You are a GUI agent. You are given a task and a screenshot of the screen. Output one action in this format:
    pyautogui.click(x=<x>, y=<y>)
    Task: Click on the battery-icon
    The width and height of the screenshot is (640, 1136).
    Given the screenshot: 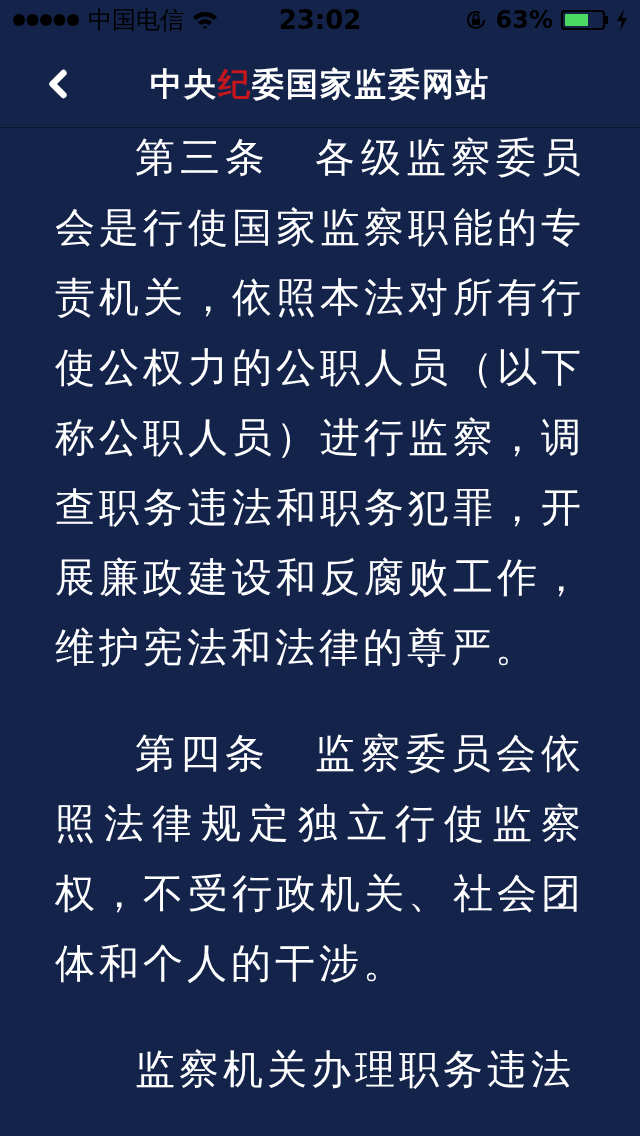 What is the action you would take?
    pyautogui.click(x=584, y=20)
    